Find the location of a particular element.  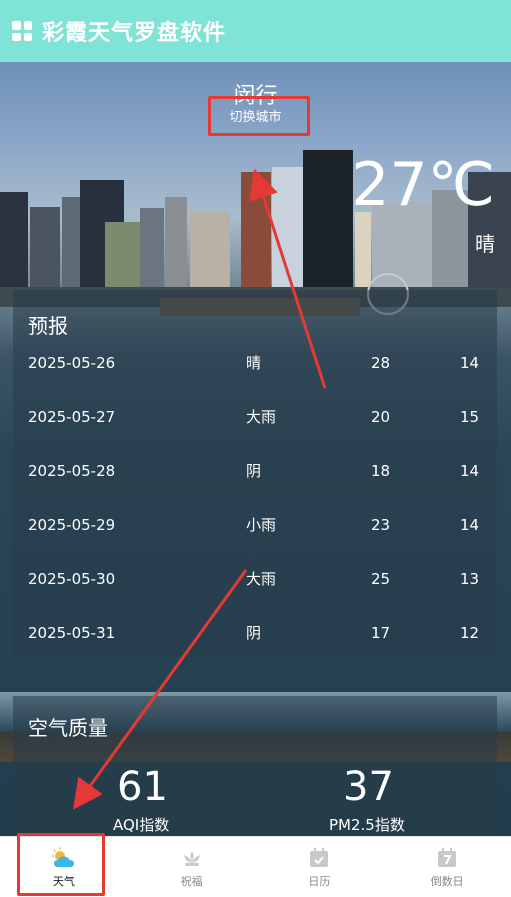

forecast-date: 2025-05-26 is located at coordinates (72, 363).